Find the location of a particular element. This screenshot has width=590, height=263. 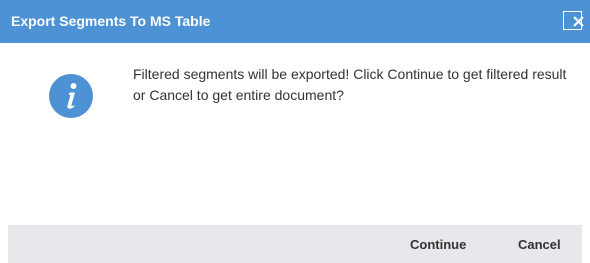

dialog-title: Export Segments To MS Table is located at coordinates (111, 21).